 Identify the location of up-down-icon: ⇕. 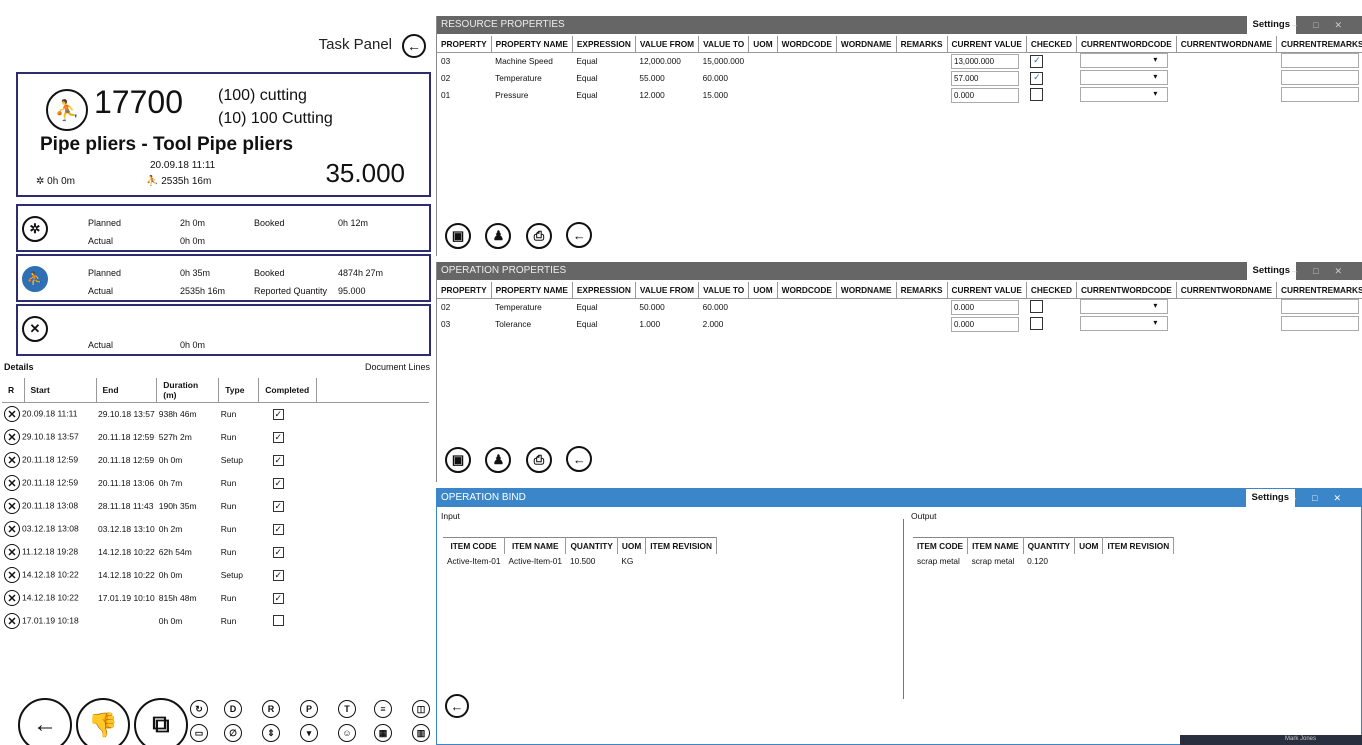
(271, 733).